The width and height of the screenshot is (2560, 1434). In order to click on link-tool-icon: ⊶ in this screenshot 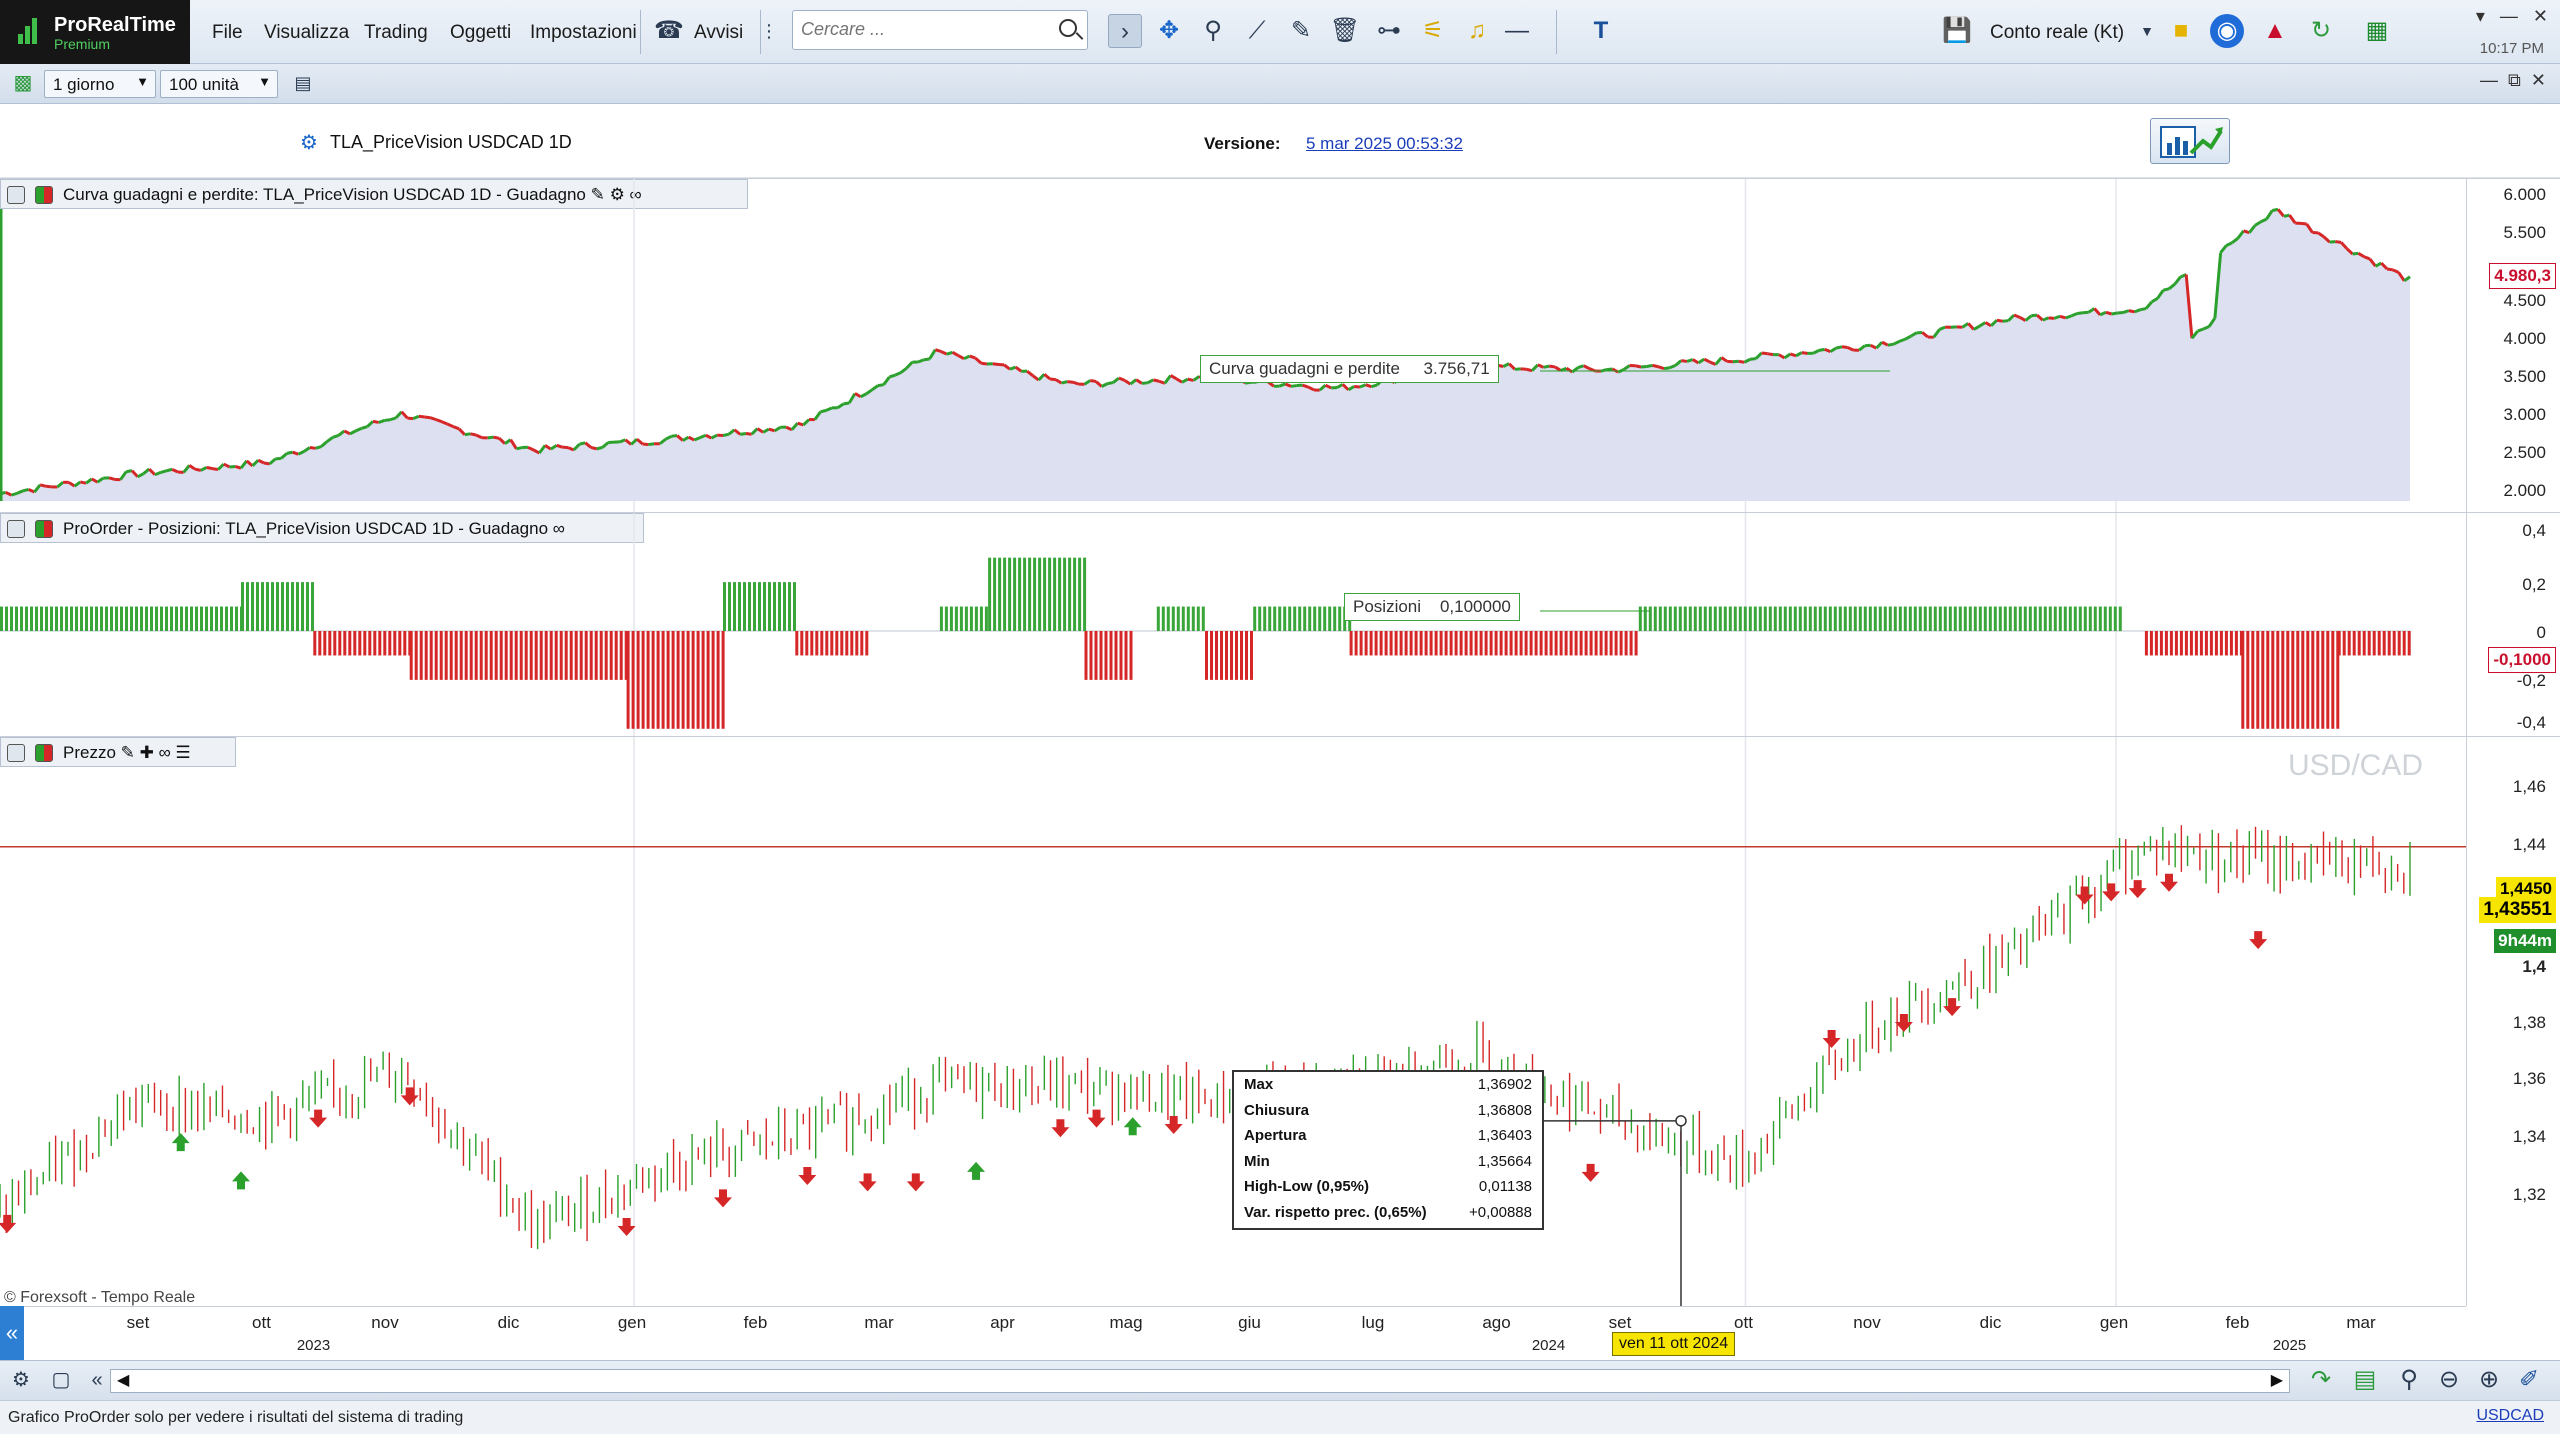, I will do `click(1389, 31)`.